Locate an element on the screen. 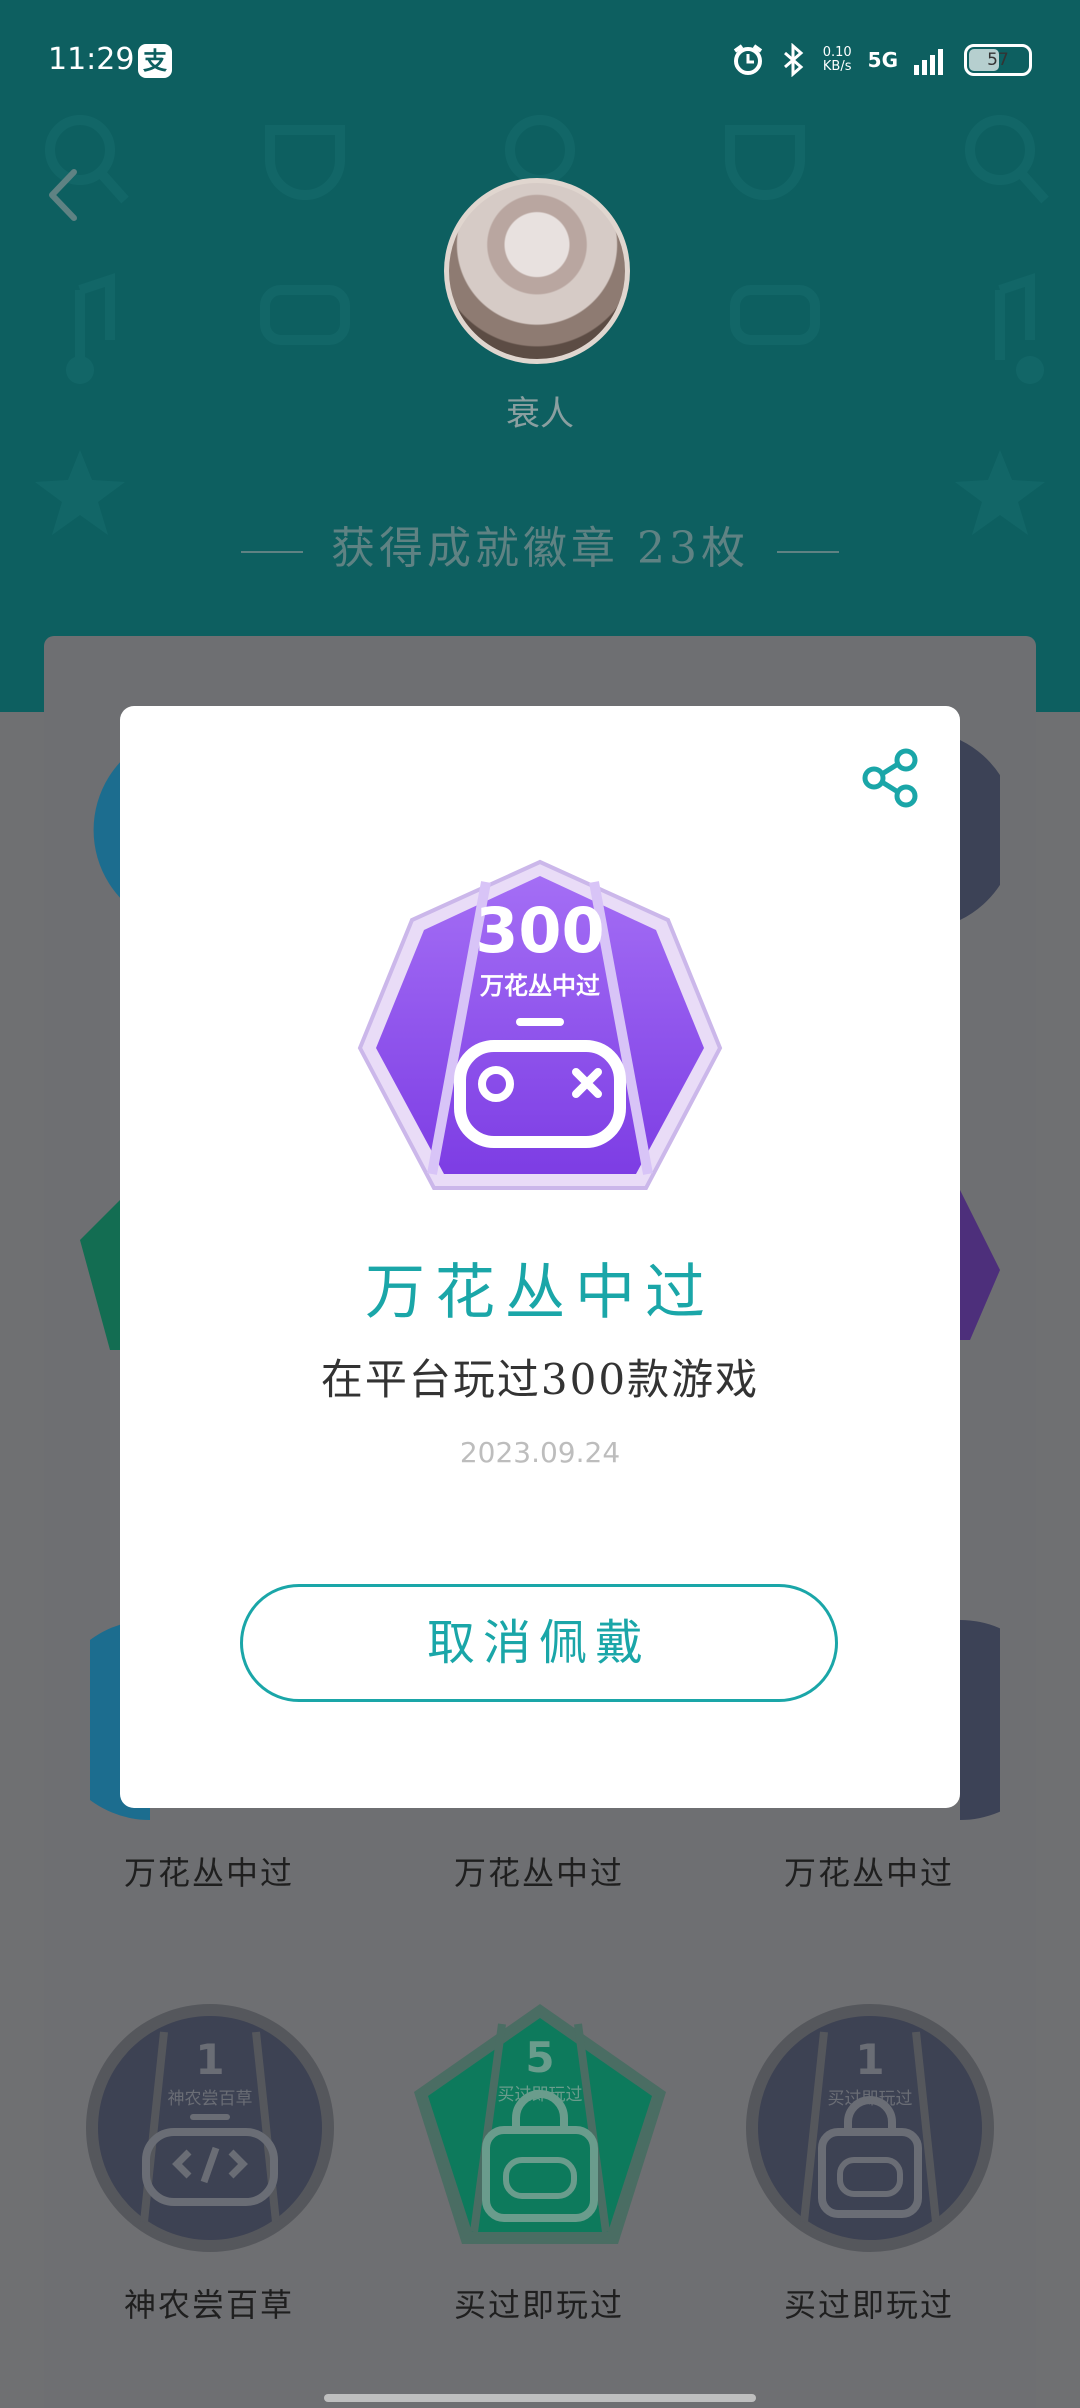  cancel-wear-button: 取消佩戴 is located at coordinates (539, 1643).